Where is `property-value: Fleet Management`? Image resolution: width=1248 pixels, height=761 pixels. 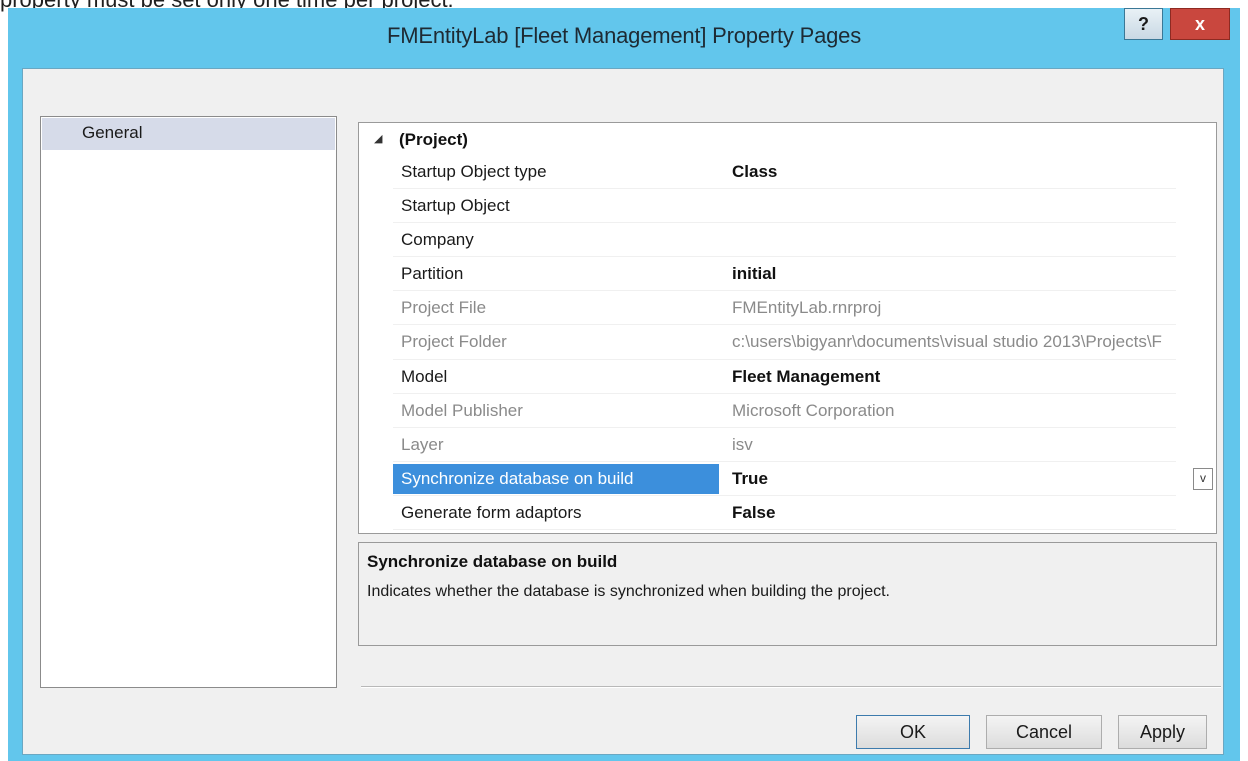 property-value: Fleet Management is located at coordinates (974, 377).